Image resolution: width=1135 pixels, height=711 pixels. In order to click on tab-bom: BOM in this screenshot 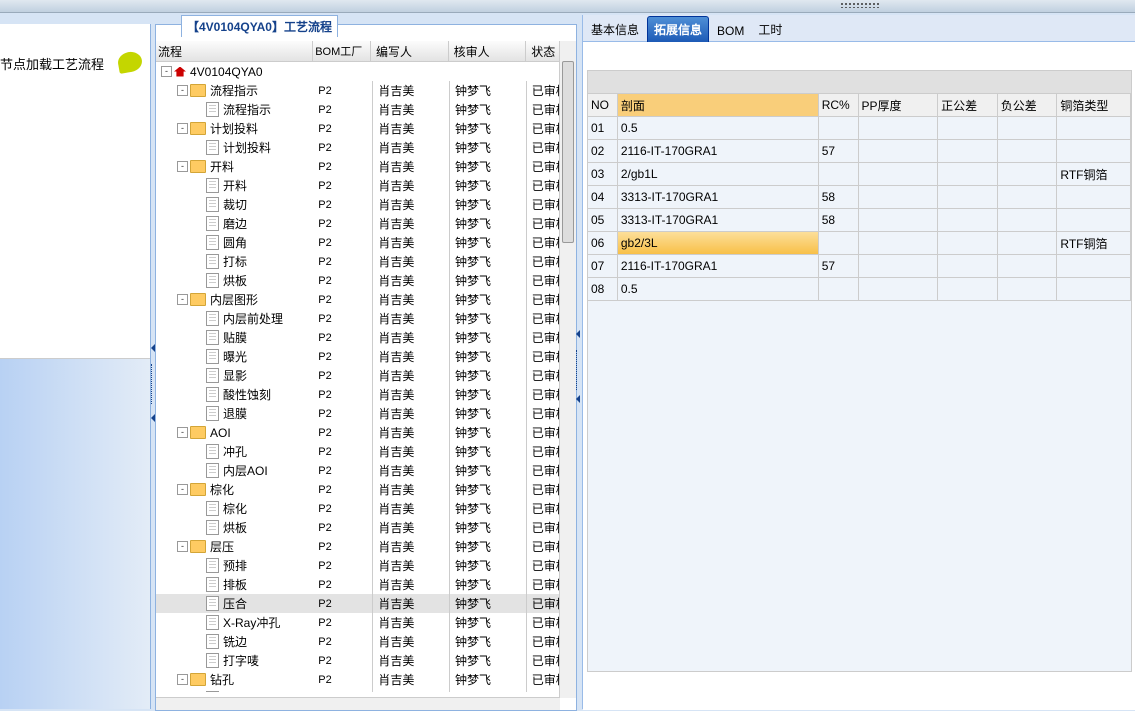, I will do `click(730, 31)`.